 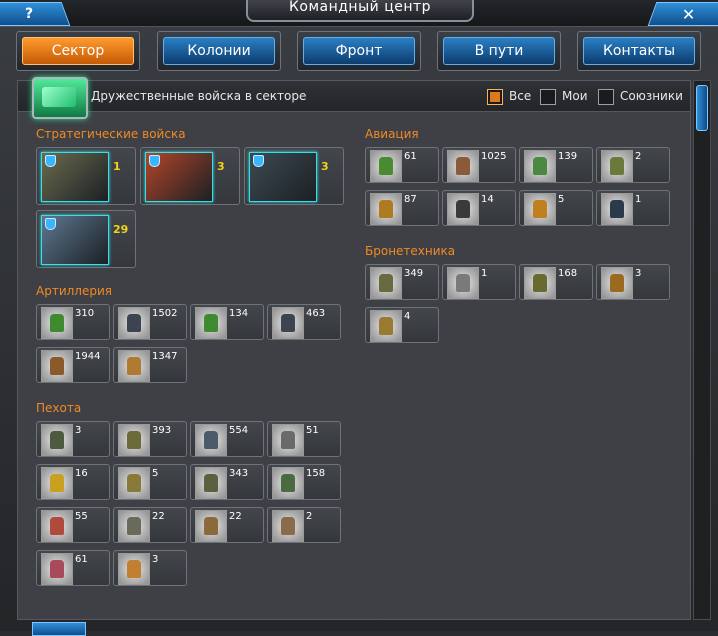 What do you see at coordinates (35, 14) in the screenshot?
I see `help-button: ?` at bounding box center [35, 14].